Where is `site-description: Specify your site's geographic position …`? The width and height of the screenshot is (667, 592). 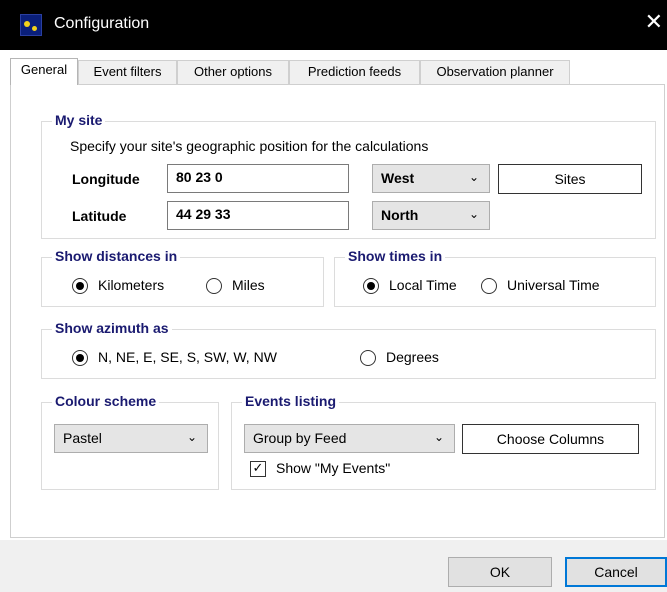 site-description: Specify your site's geographic position … is located at coordinates (249, 146).